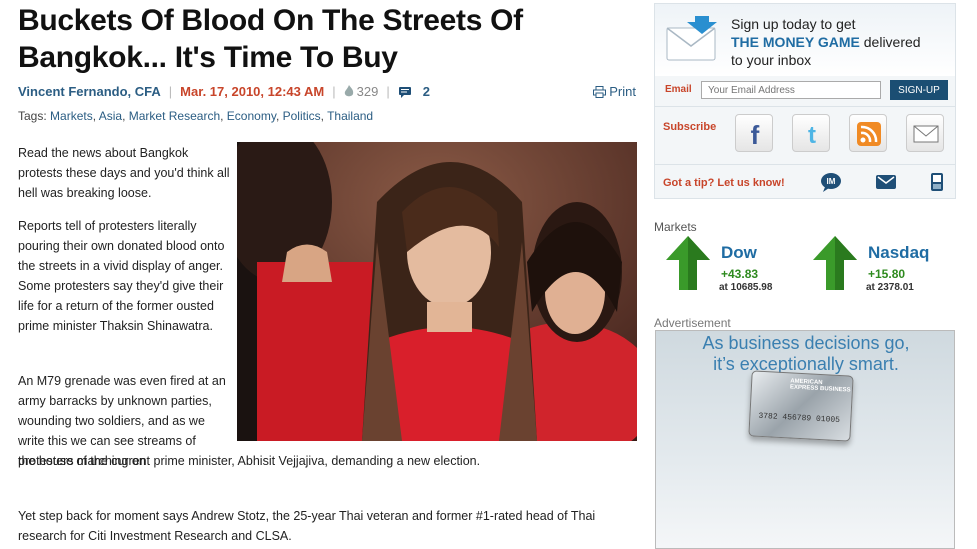 The width and height of the screenshot is (977, 549). I want to click on phone-tip-icon, so click(937, 184).